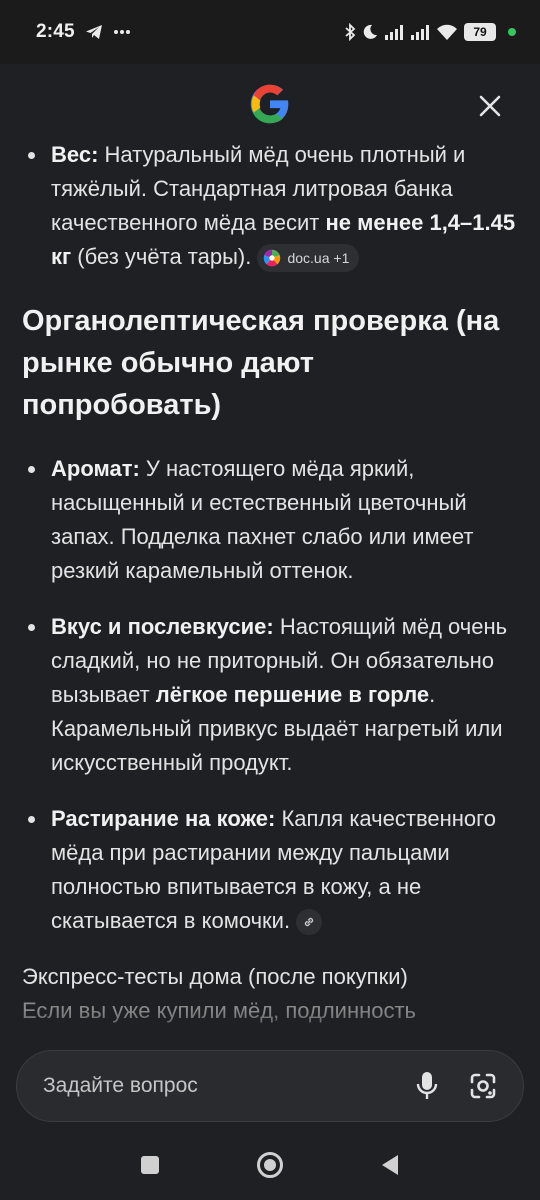 This screenshot has width=540, height=1200. I want to click on home-button, so click(270, 1165).